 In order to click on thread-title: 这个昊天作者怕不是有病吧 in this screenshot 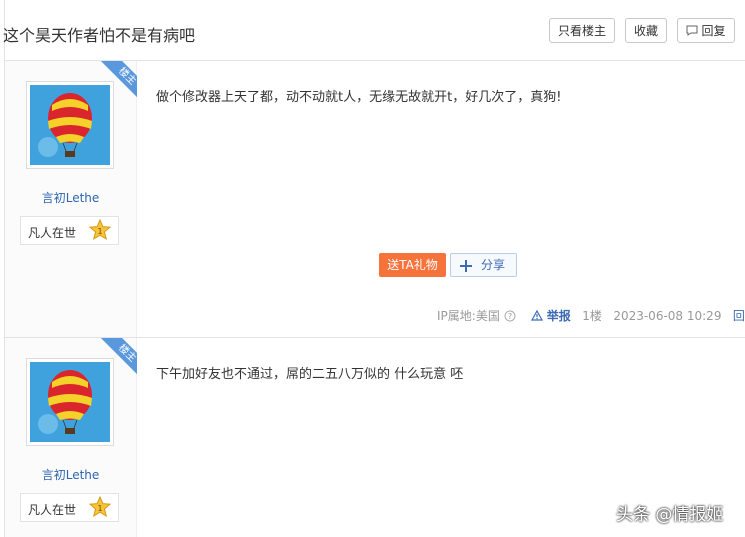, I will do `click(99, 35)`.